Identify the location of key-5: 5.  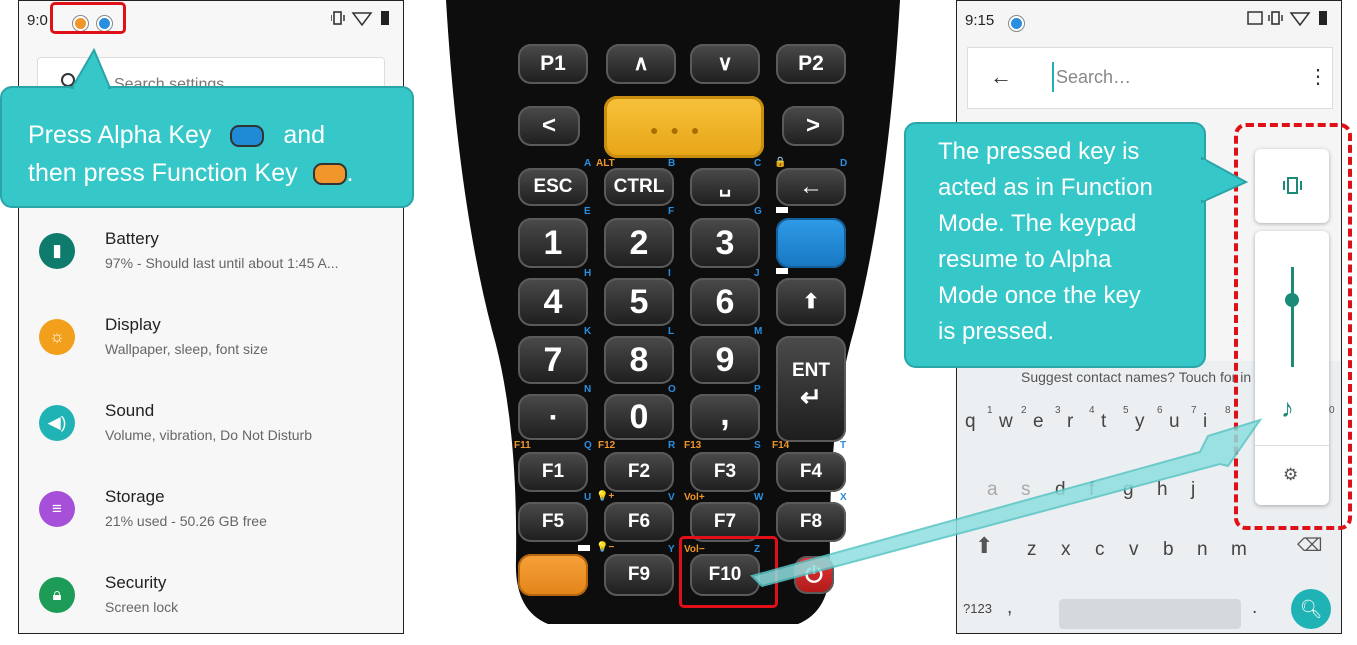
(639, 302).